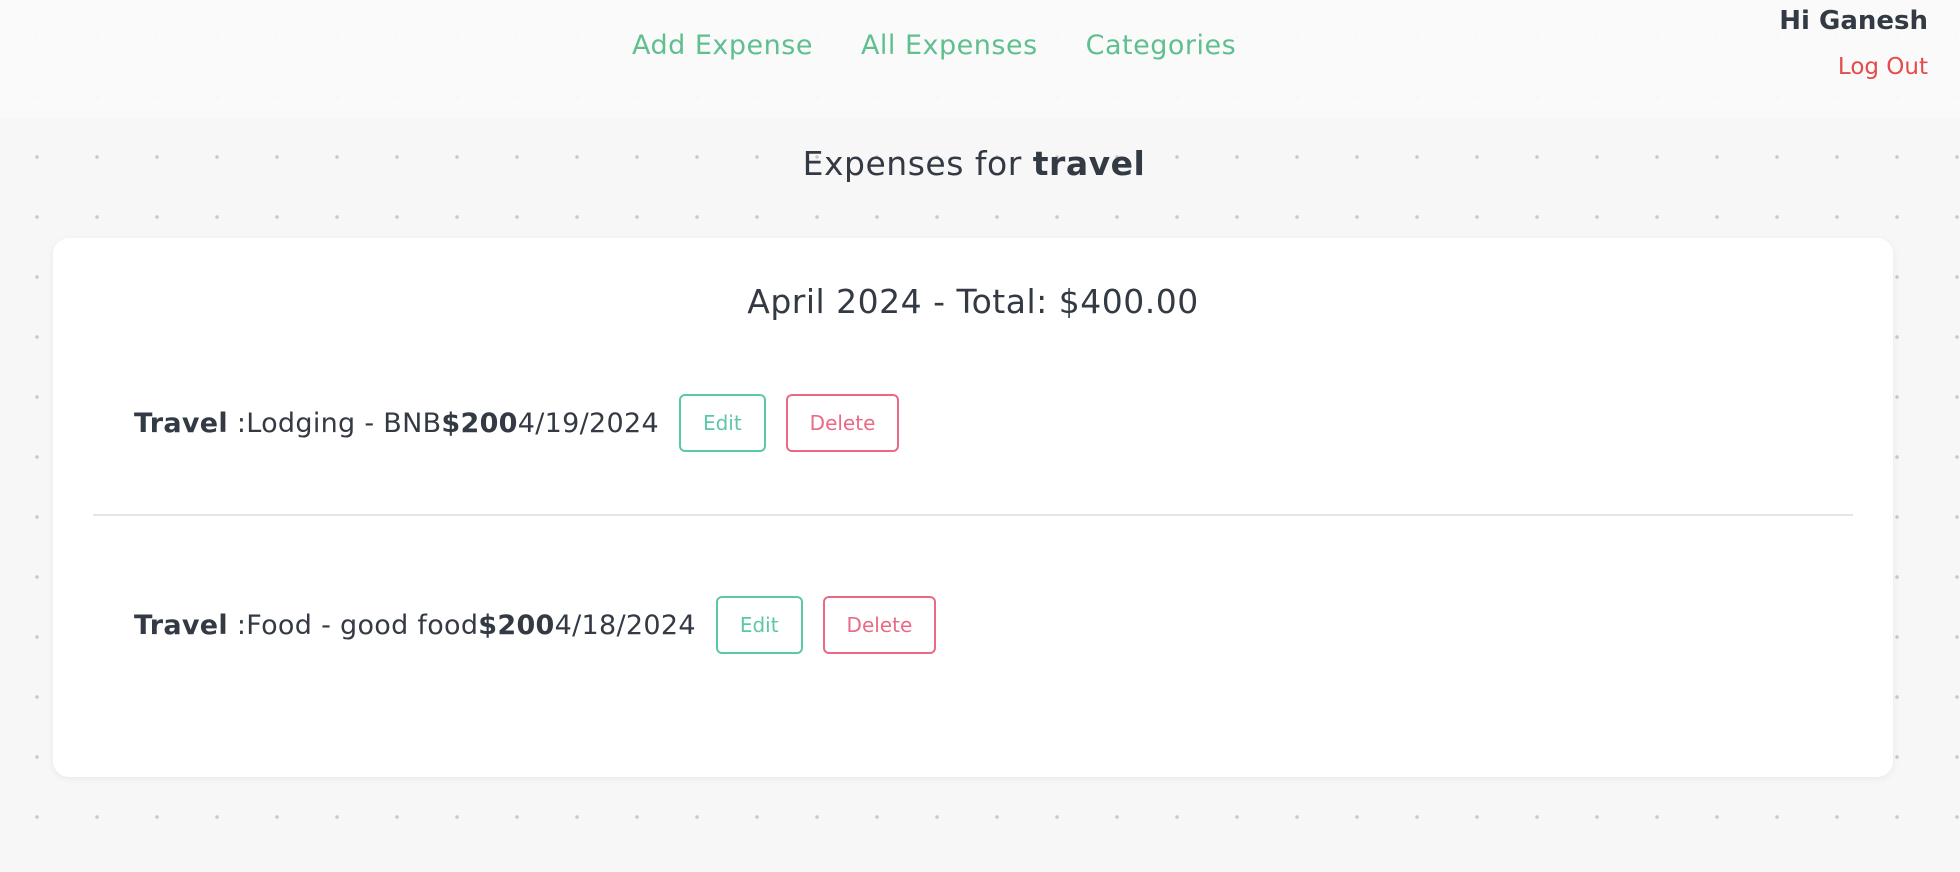 The height and width of the screenshot is (872, 1960). I want to click on expense-text: Travel :Food - good food$2004/18/2024, so click(415, 625).